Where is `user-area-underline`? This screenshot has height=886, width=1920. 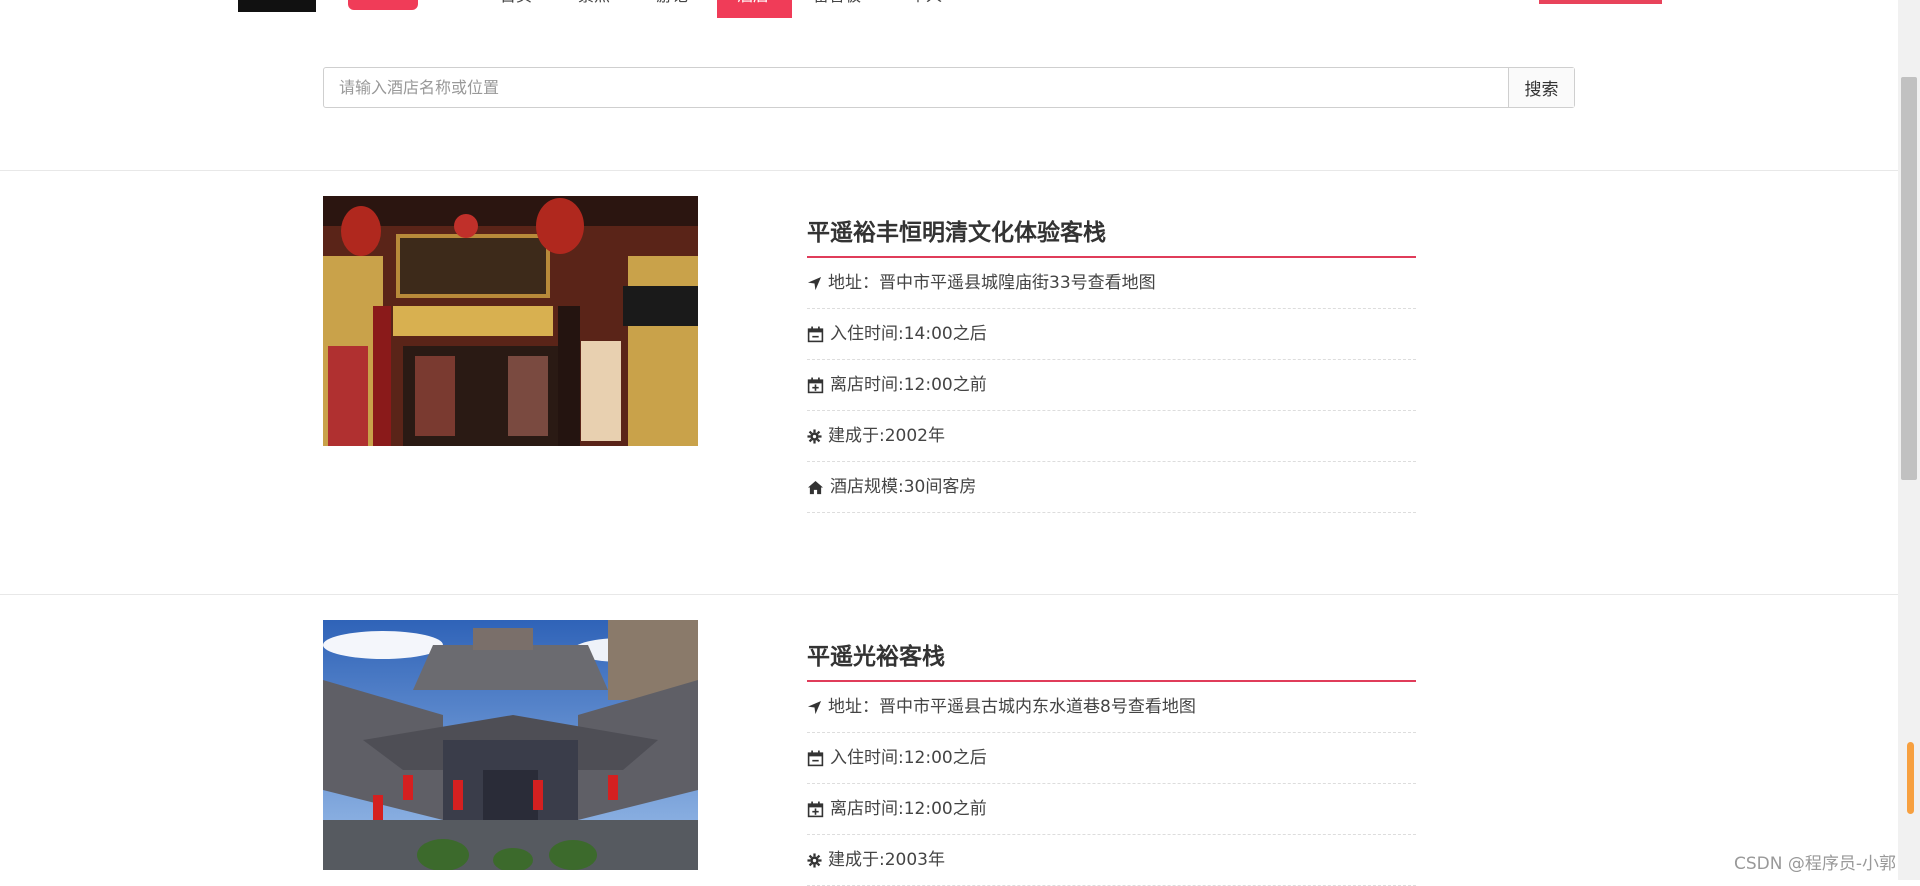
user-area-underline is located at coordinates (1600, 2).